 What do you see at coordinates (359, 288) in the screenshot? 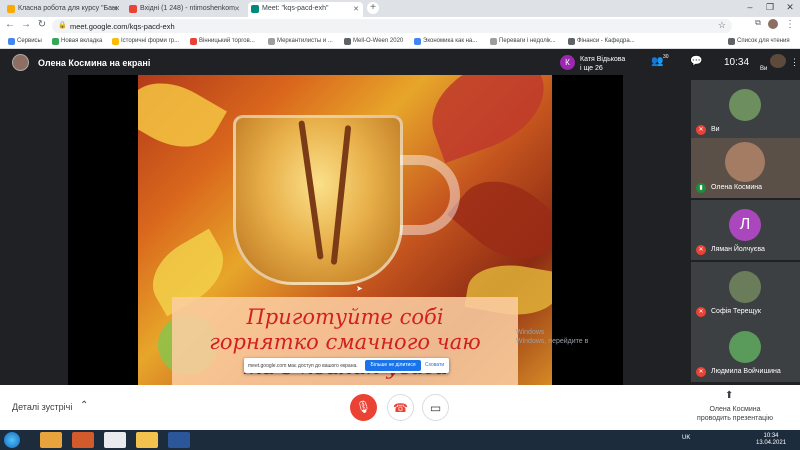
I see `mouse-cursor-icon: ➤` at bounding box center [359, 288].